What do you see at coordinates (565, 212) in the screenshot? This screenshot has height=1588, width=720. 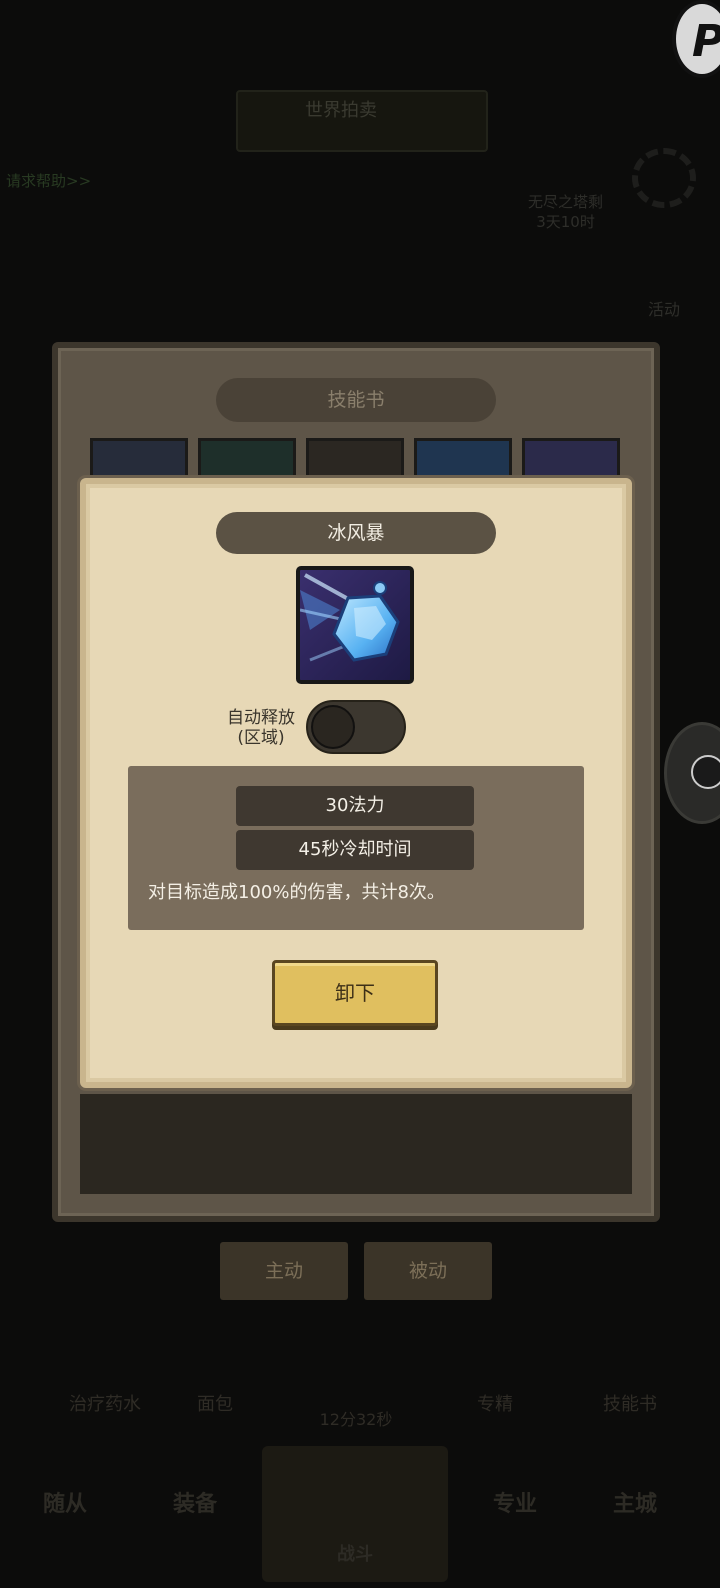 I see `tower-timer: 无尽之塔剩 3天10时` at bounding box center [565, 212].